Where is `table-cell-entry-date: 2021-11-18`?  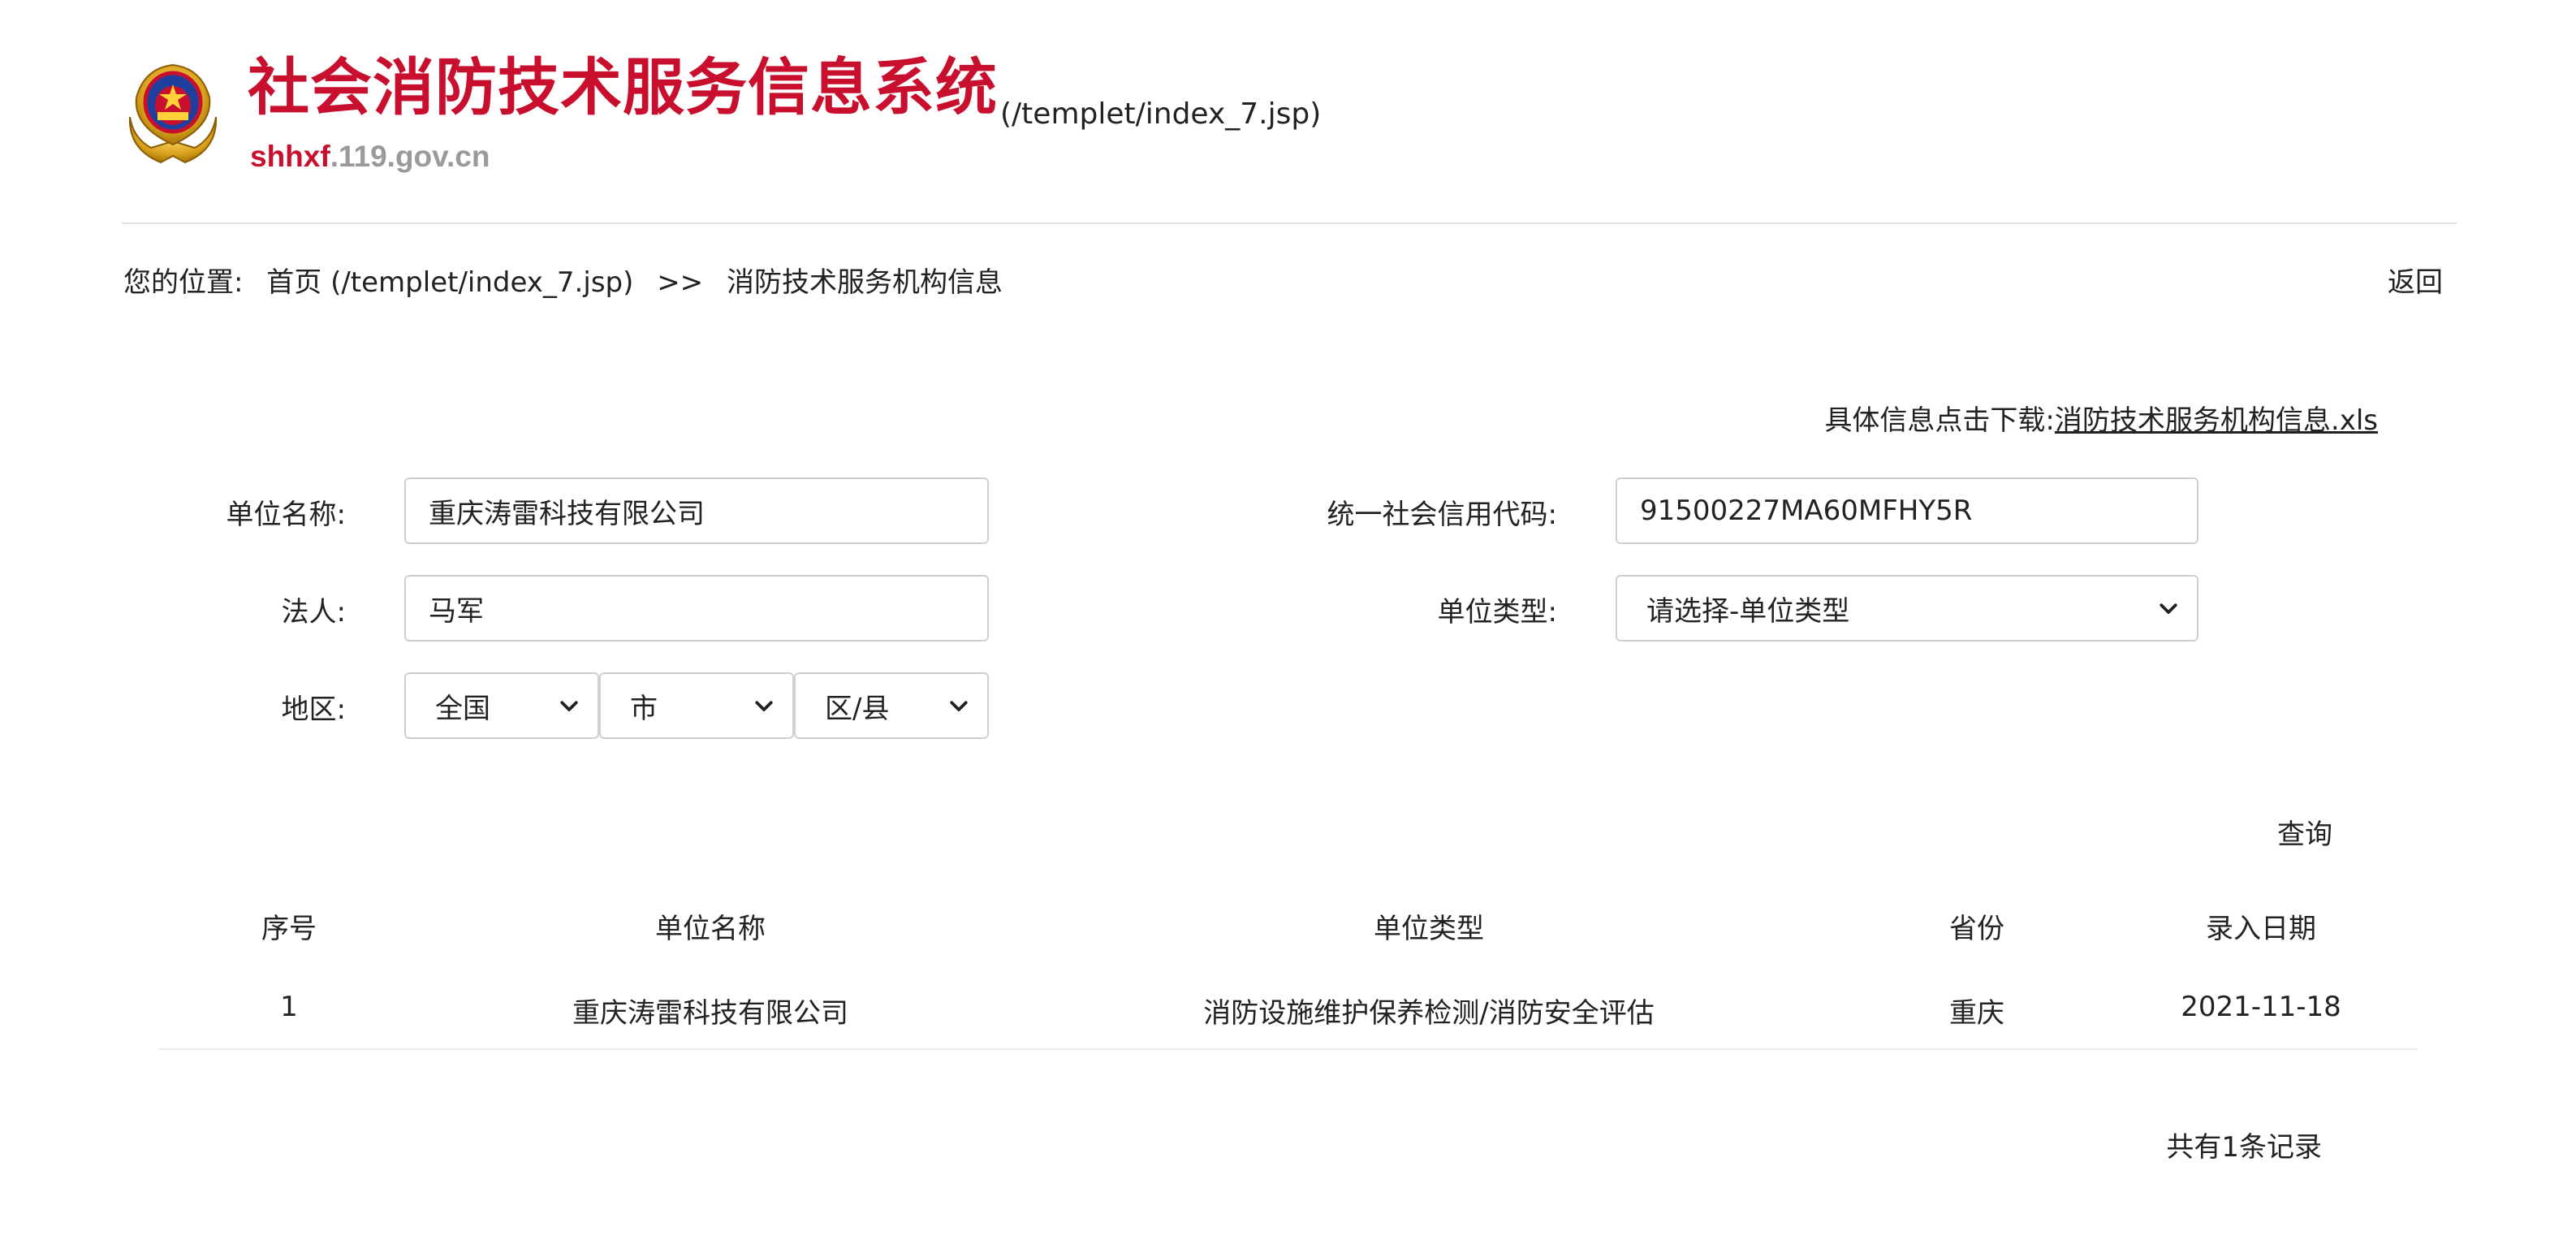 table-cell-entry-date: 2021-11-18 is located at coordinates (2261, 1007).